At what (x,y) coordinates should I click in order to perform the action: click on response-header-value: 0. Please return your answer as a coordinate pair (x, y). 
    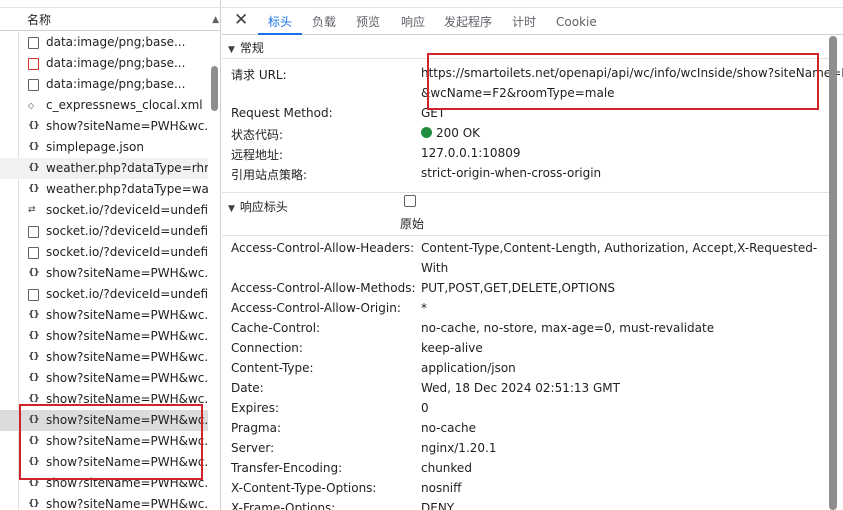
    Looking at the image, I should click on (425, 408).